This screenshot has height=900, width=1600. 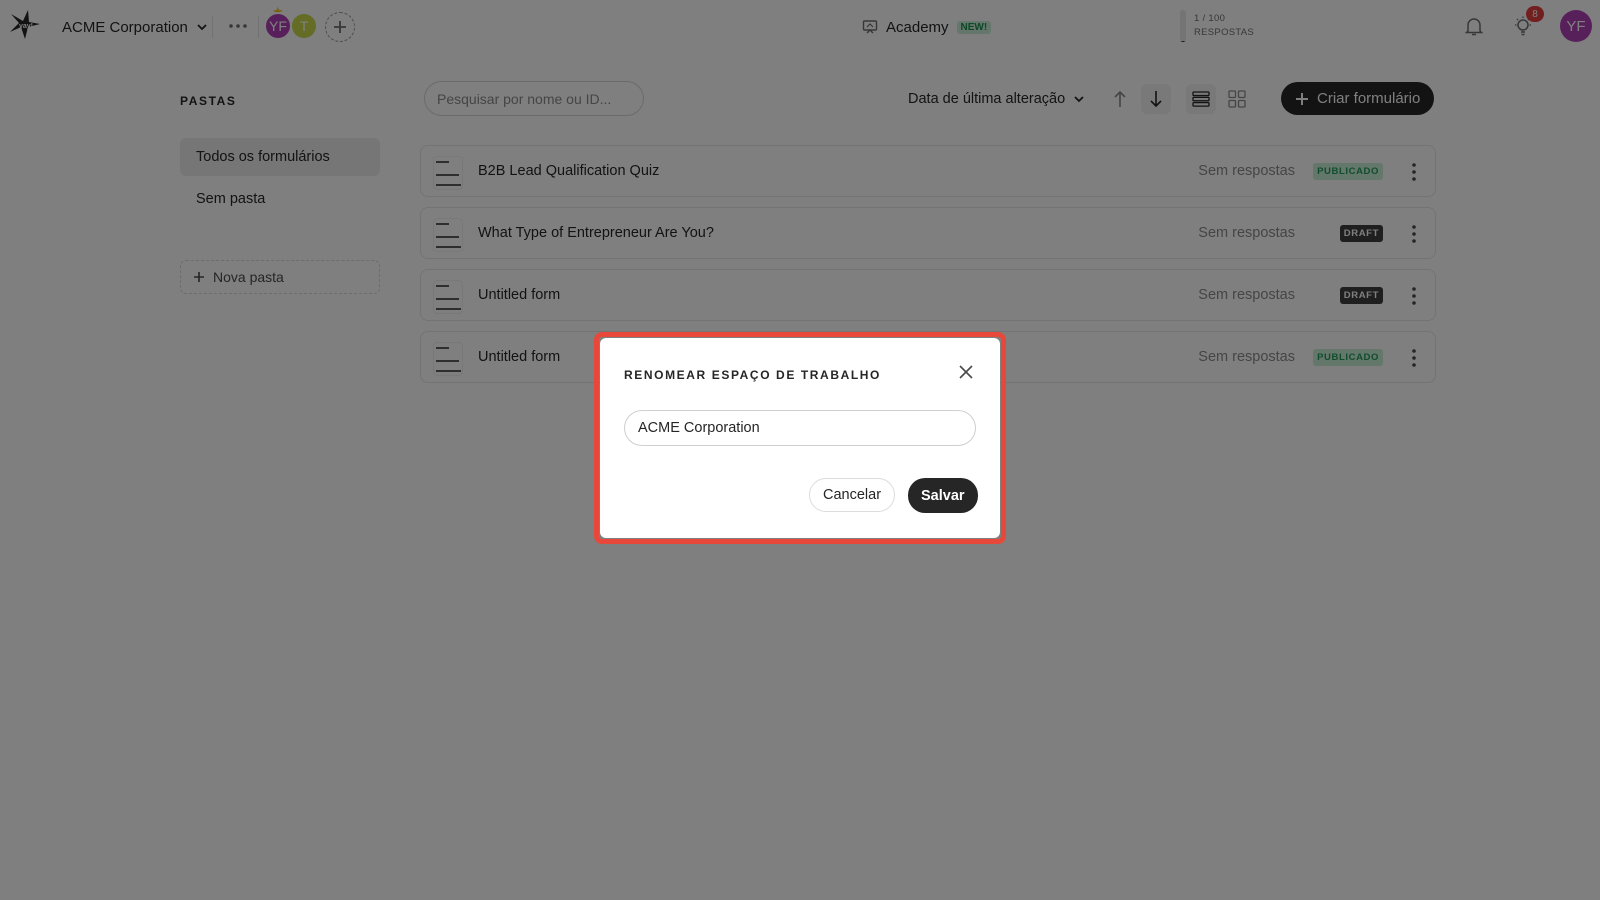 I want to click on cancel-button: Cancelar, so click(x=852, y=495).